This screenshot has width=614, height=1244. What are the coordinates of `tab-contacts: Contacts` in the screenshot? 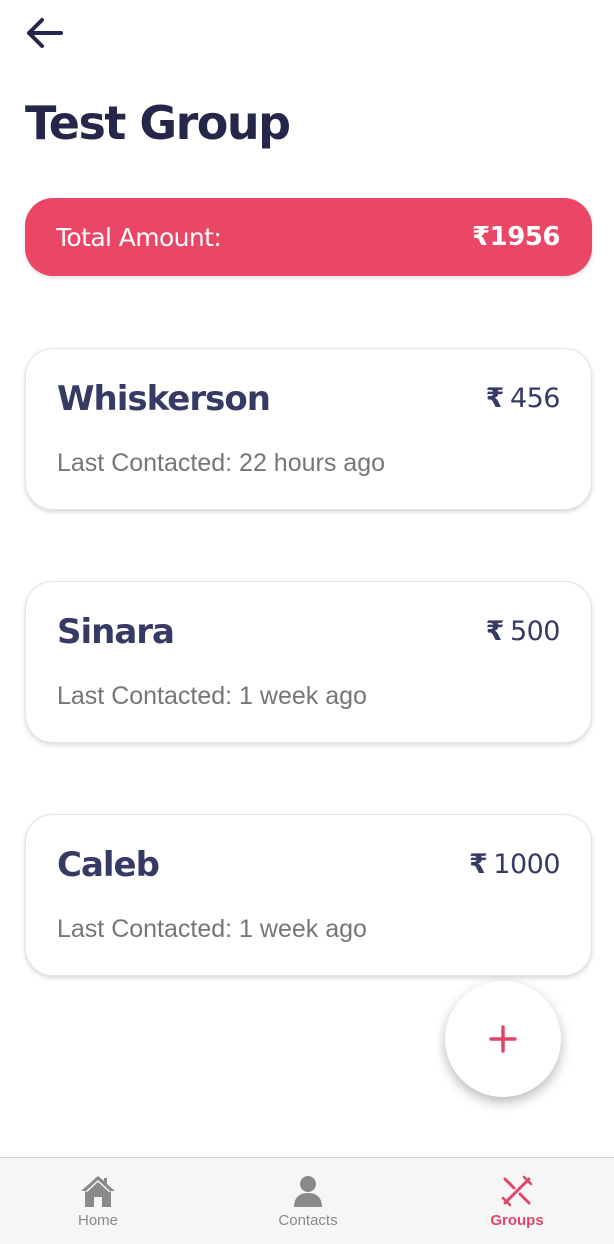 It's located at (308, 1201).